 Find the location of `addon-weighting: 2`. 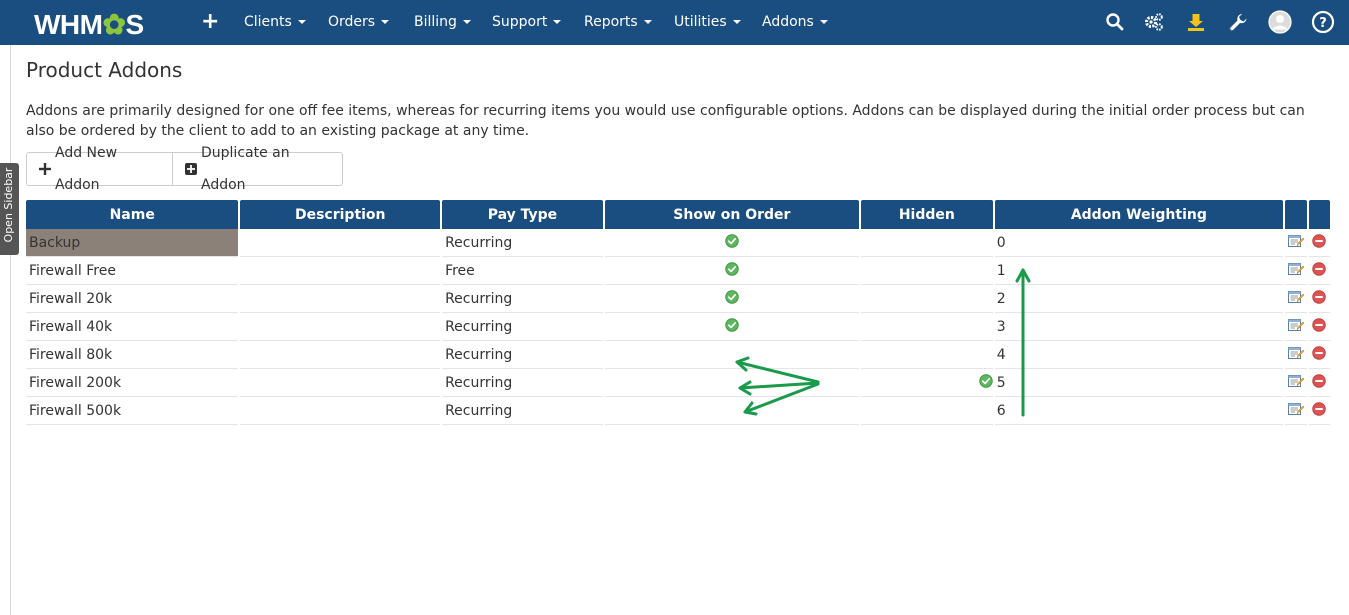

addon-weighting: 2 is located at coordinates (1138, 299).